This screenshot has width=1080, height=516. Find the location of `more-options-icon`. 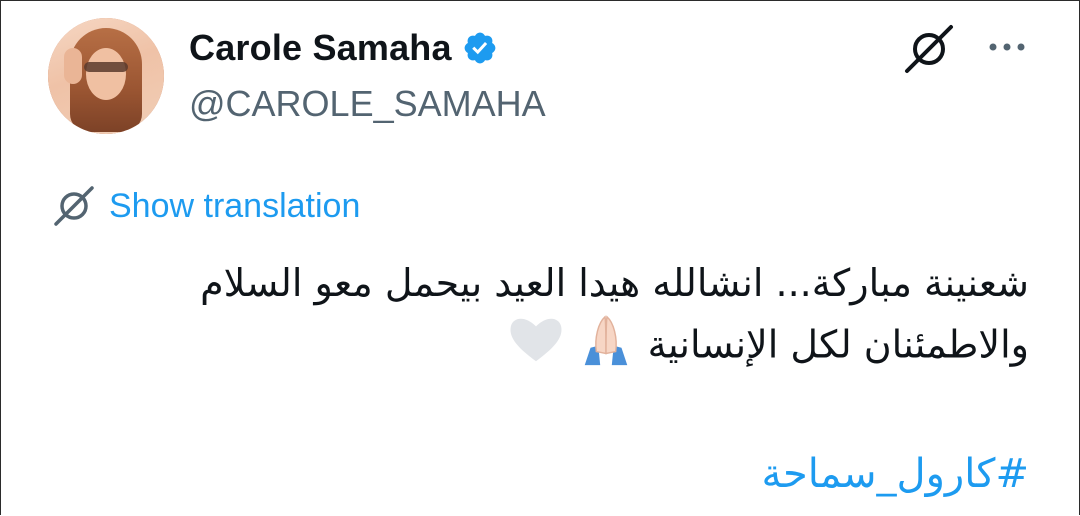

more-options-icon is located at coordinates (1007, 47).